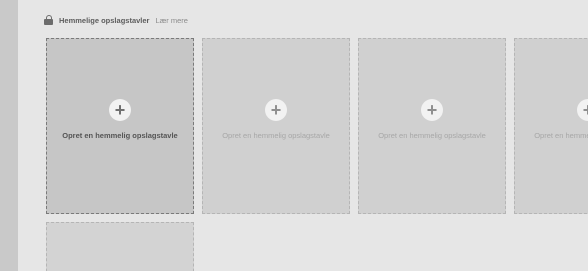  What do you see at coordinates (48, 20) in the screenshot?
I see `lock-icon` at bounding box center [48, 20].